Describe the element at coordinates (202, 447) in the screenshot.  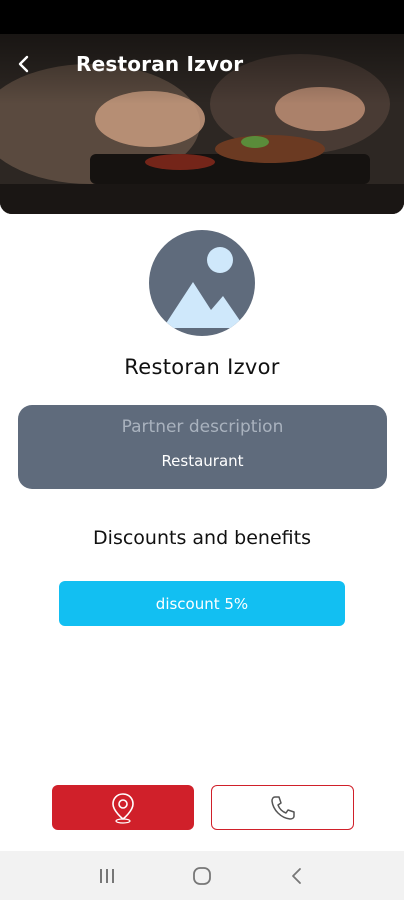
I see `description-card: Partner description Restaurant` at that location.